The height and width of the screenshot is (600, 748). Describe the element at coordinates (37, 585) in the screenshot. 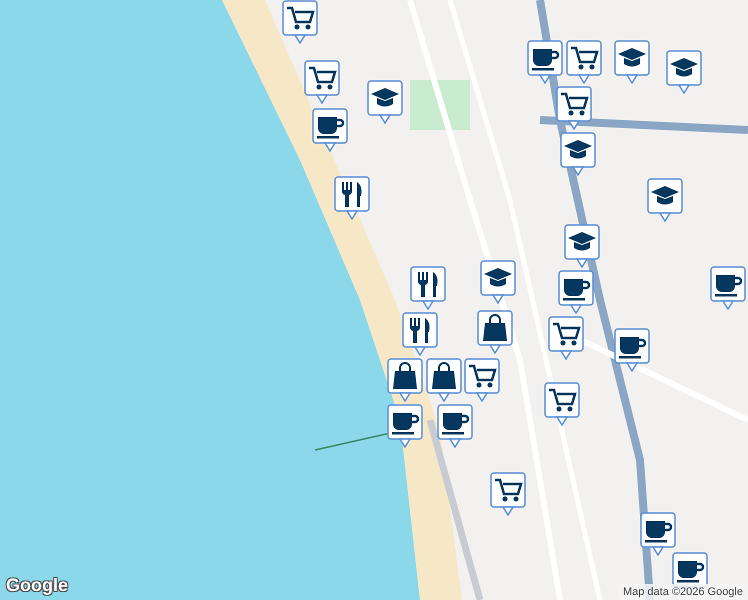

I see `google-logo: Google` at that location.